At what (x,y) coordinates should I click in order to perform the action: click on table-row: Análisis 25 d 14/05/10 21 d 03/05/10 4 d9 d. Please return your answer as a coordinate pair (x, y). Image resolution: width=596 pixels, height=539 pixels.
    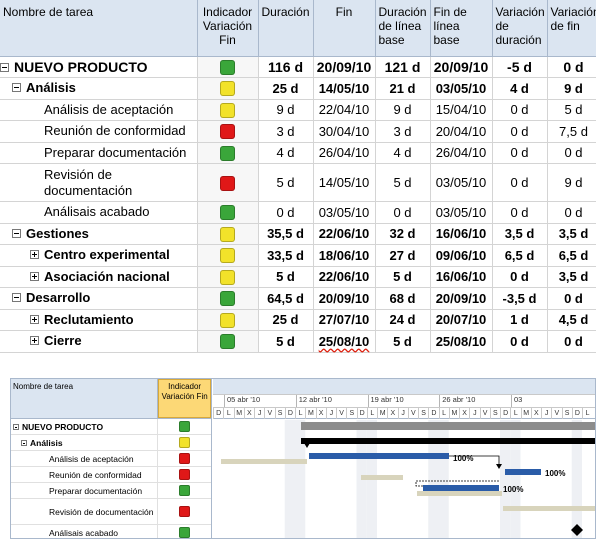
    Looking at the image, I should click on (298, 88).